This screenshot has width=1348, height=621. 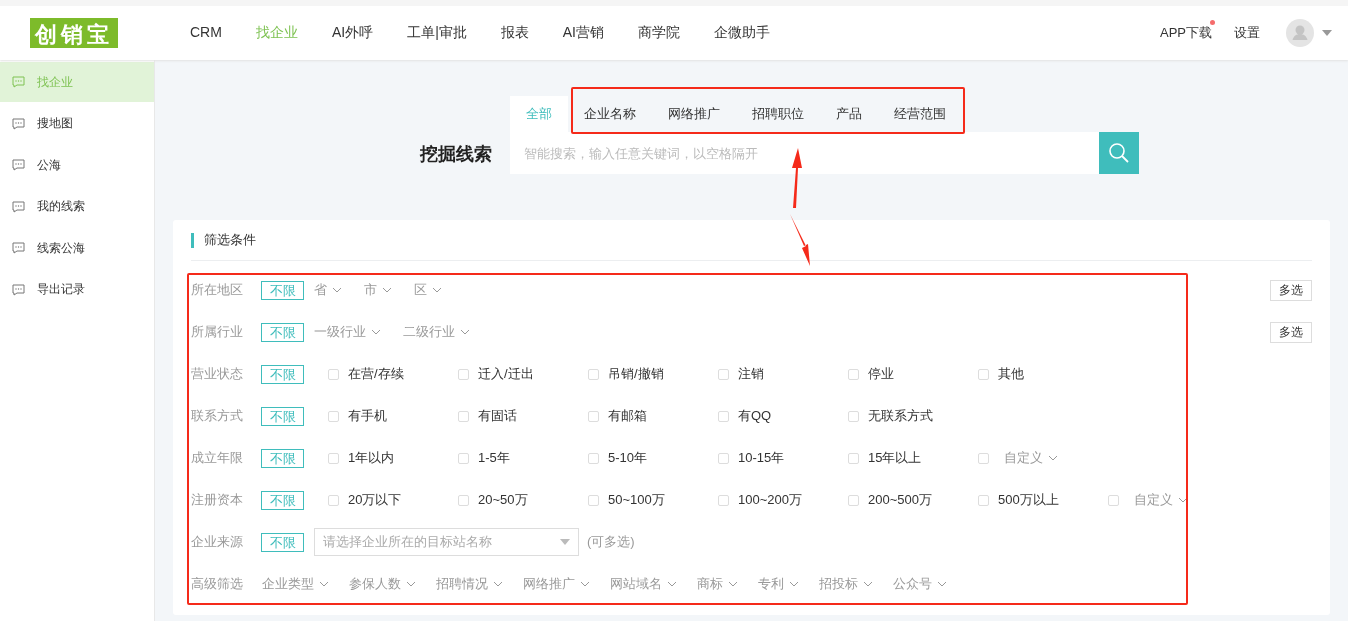 I want to click on settings-link: 设置, so click(x=1247, y=33).